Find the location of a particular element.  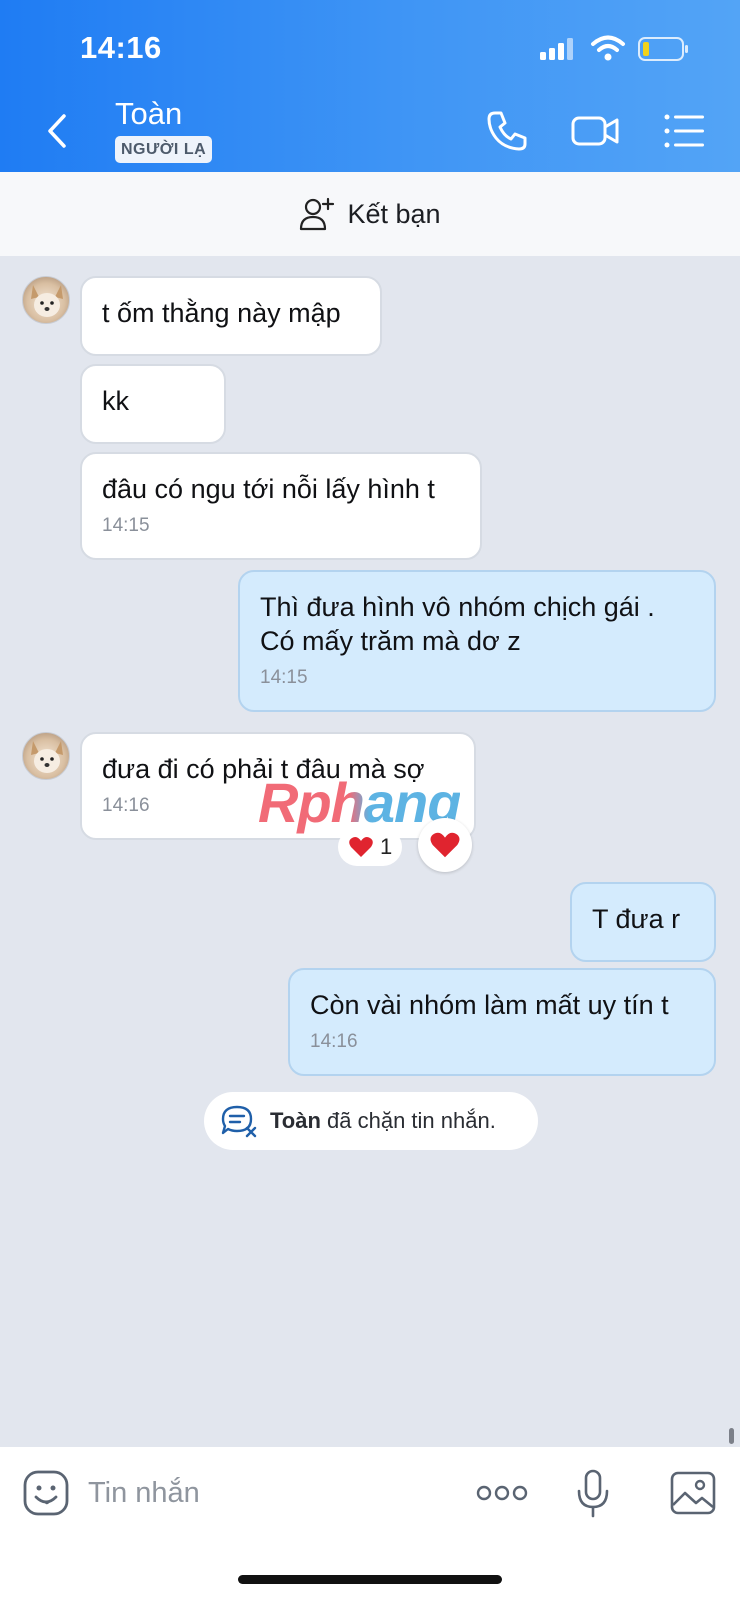

message-text: Còn vài nhóm làm mất uy tín t is located at coordinates (489, 1005).